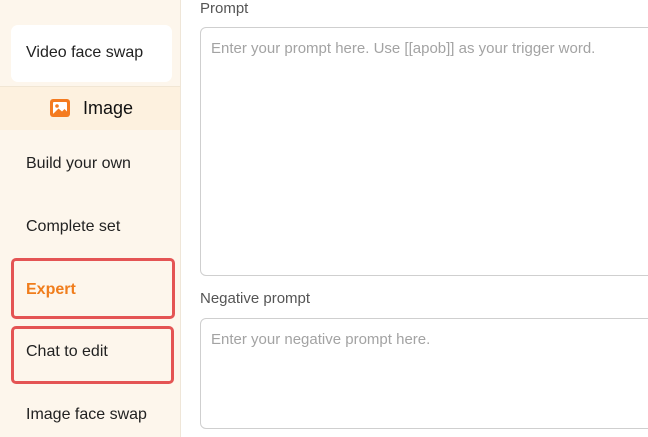 The width and height of the screenshot is (648, 437). What do you see at coordinates (85, 52) in the screenshot?
I see `sidebar-item-label: Video face swap` at bounding box center [85, 52].